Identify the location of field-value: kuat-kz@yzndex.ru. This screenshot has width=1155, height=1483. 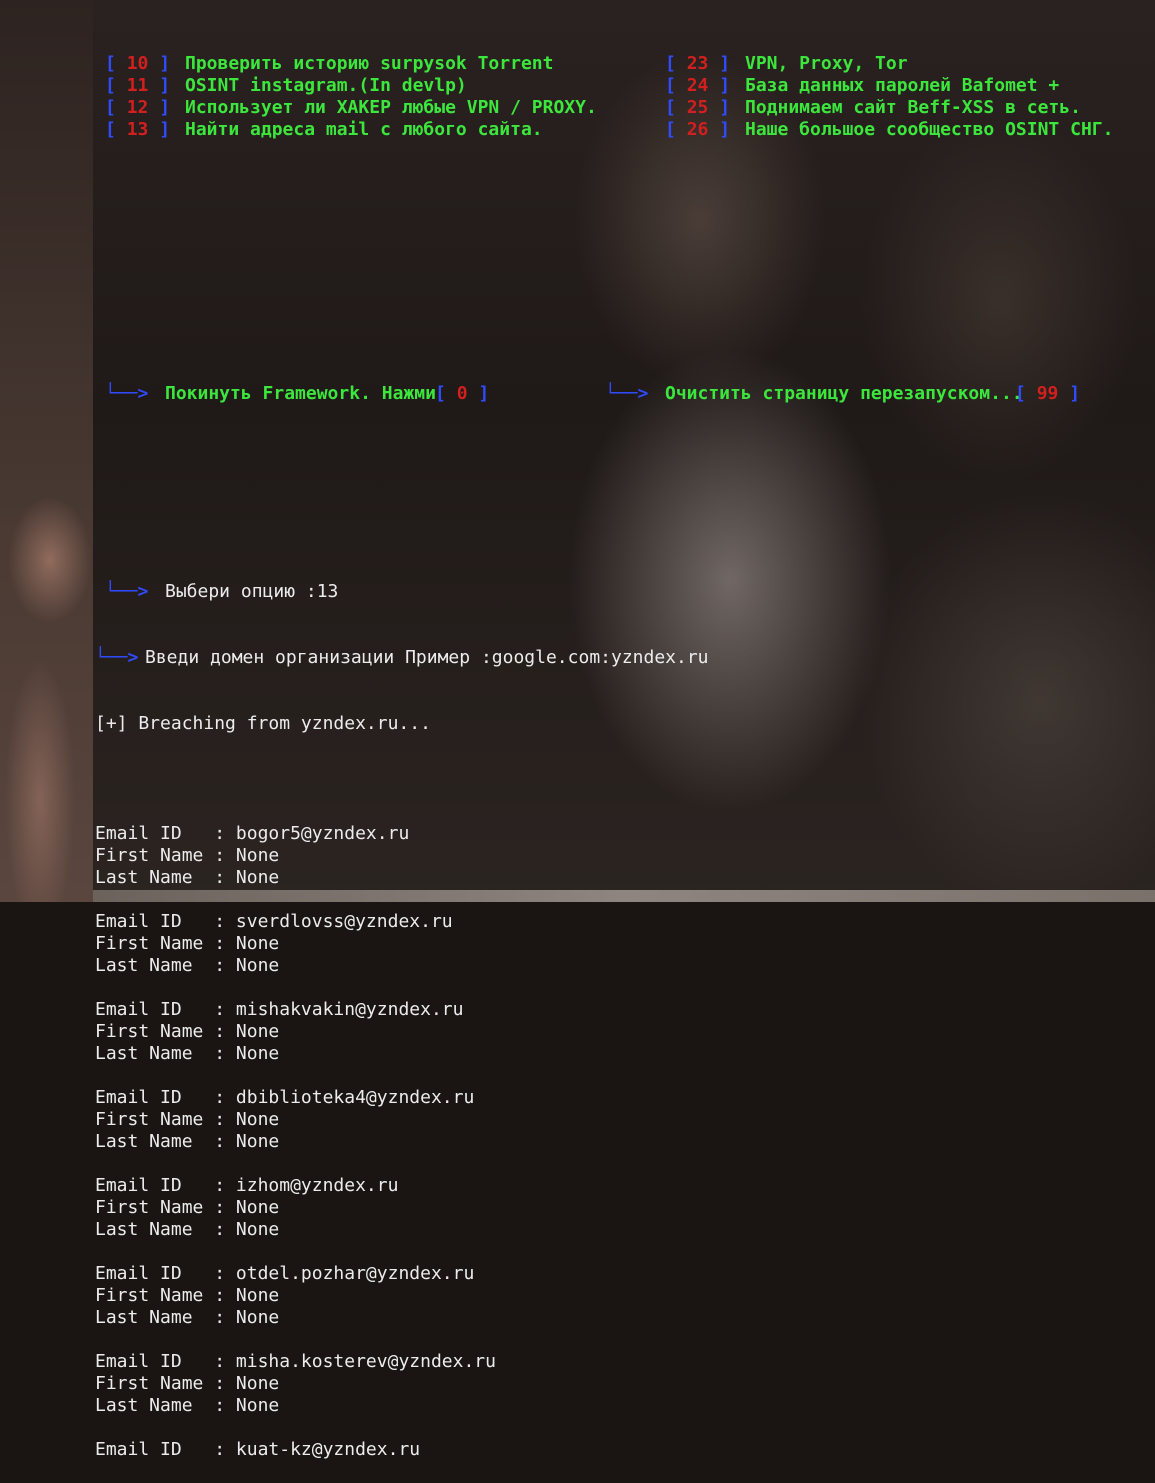
(328, 1449).